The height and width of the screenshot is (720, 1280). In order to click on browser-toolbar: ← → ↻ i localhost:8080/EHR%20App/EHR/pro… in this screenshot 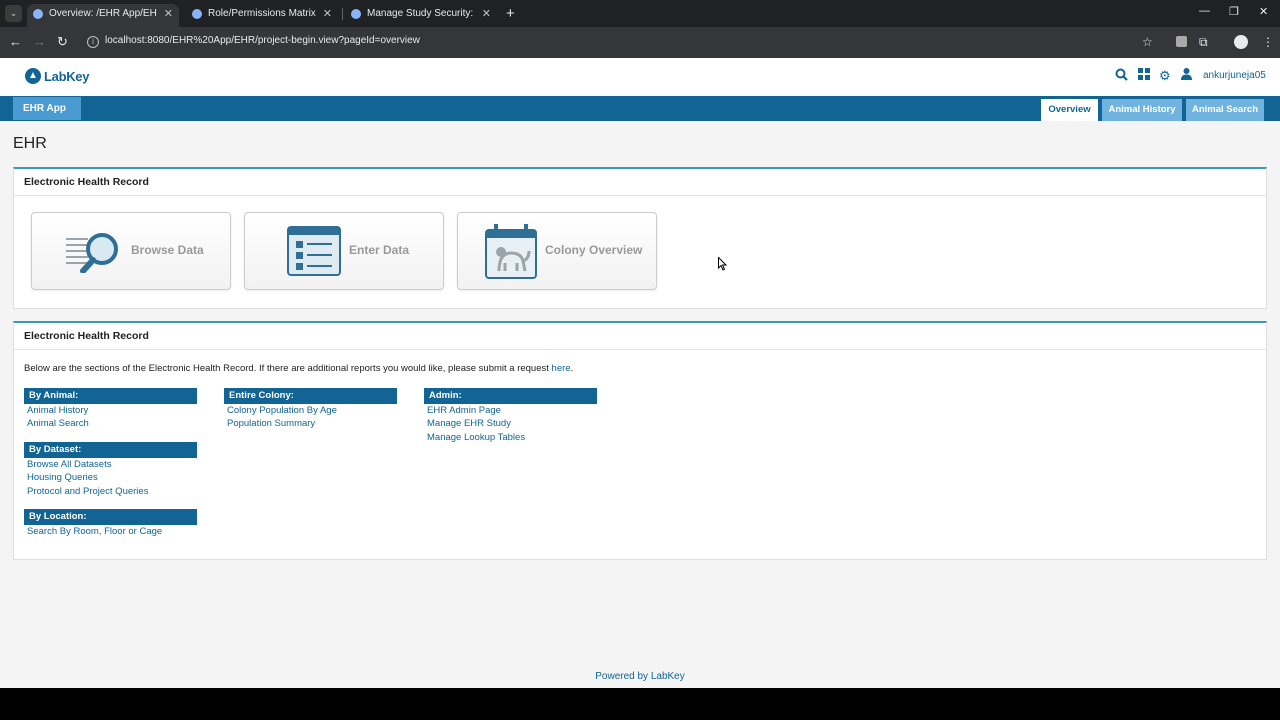, I will do `click(640, 42)`.